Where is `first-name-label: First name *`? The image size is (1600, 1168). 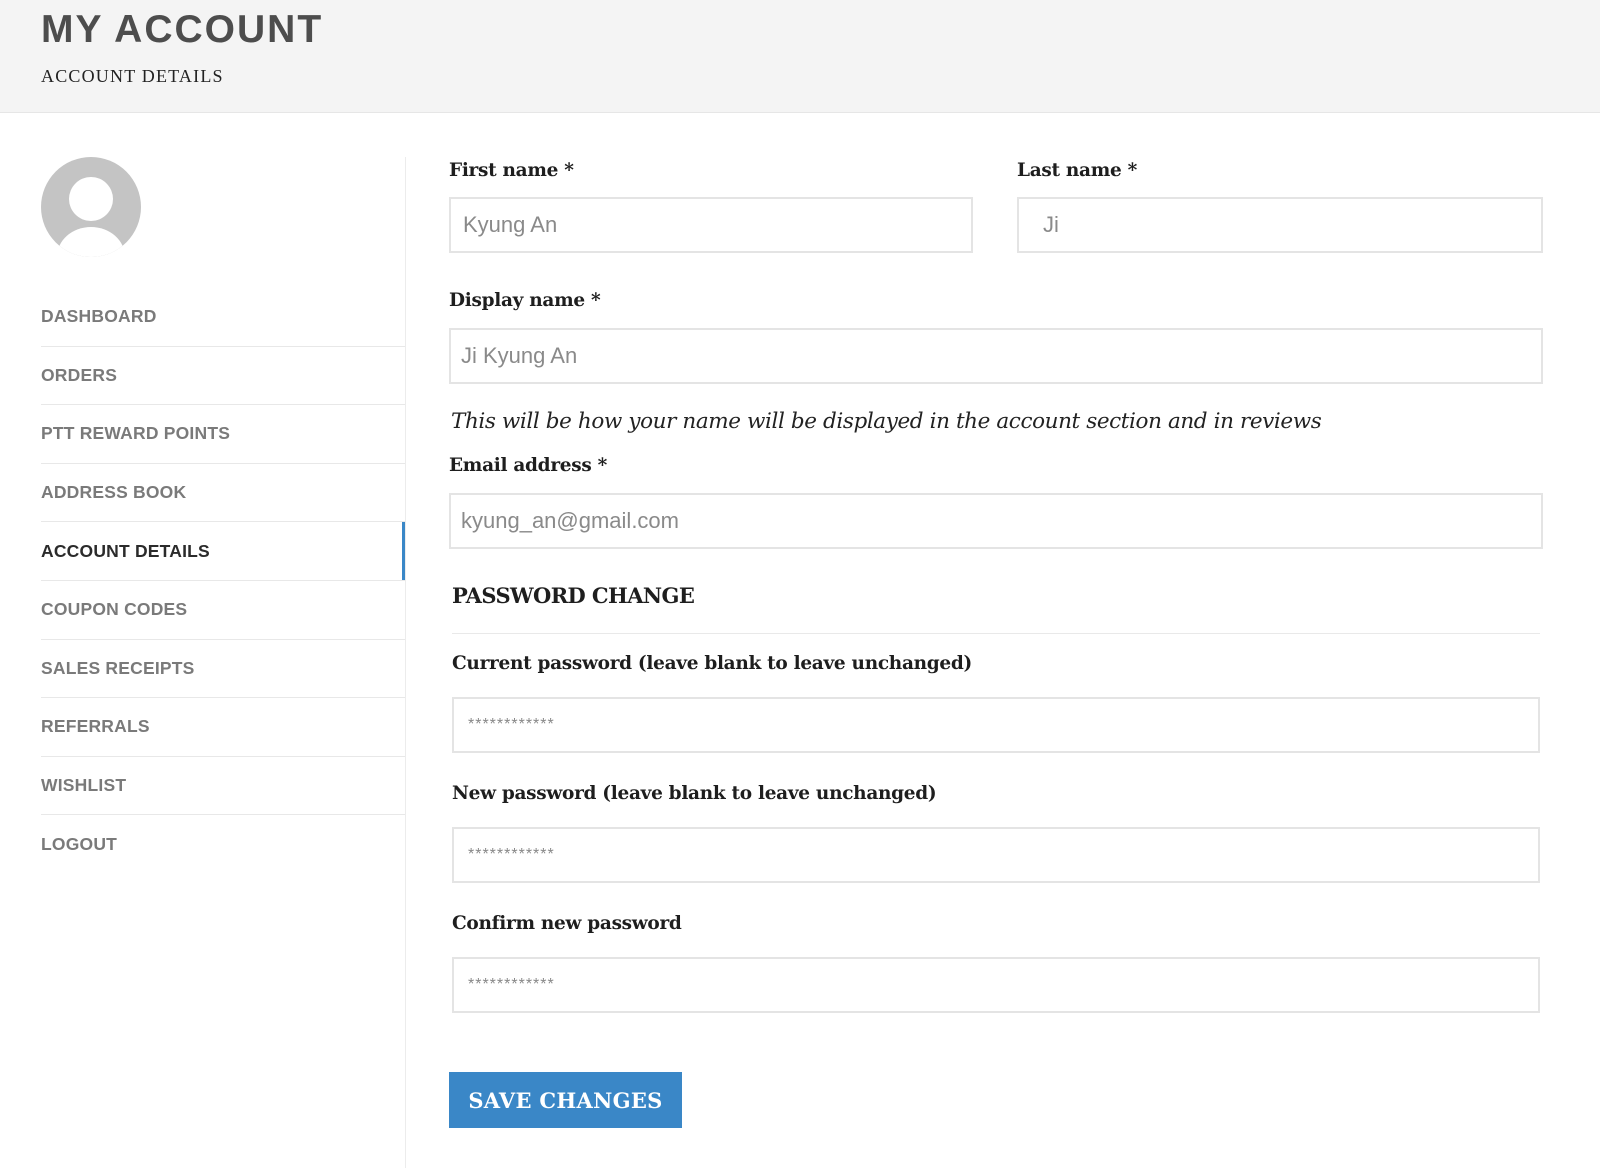
first-name-label: First name * is located at coordinates (511, 170).